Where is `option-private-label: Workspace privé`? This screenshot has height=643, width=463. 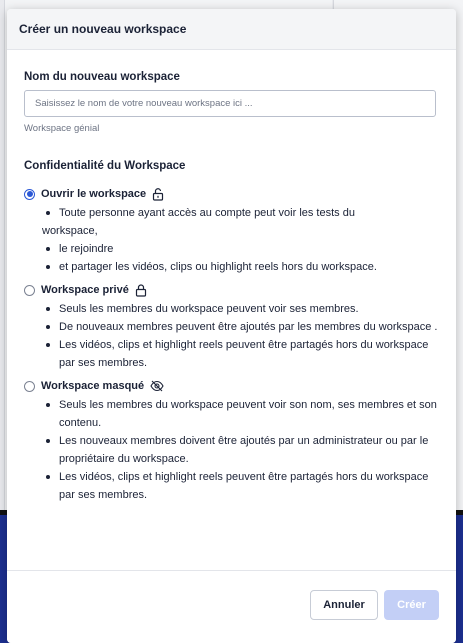 option-private-label: Workspace privé is located at coordinates (85, 290).